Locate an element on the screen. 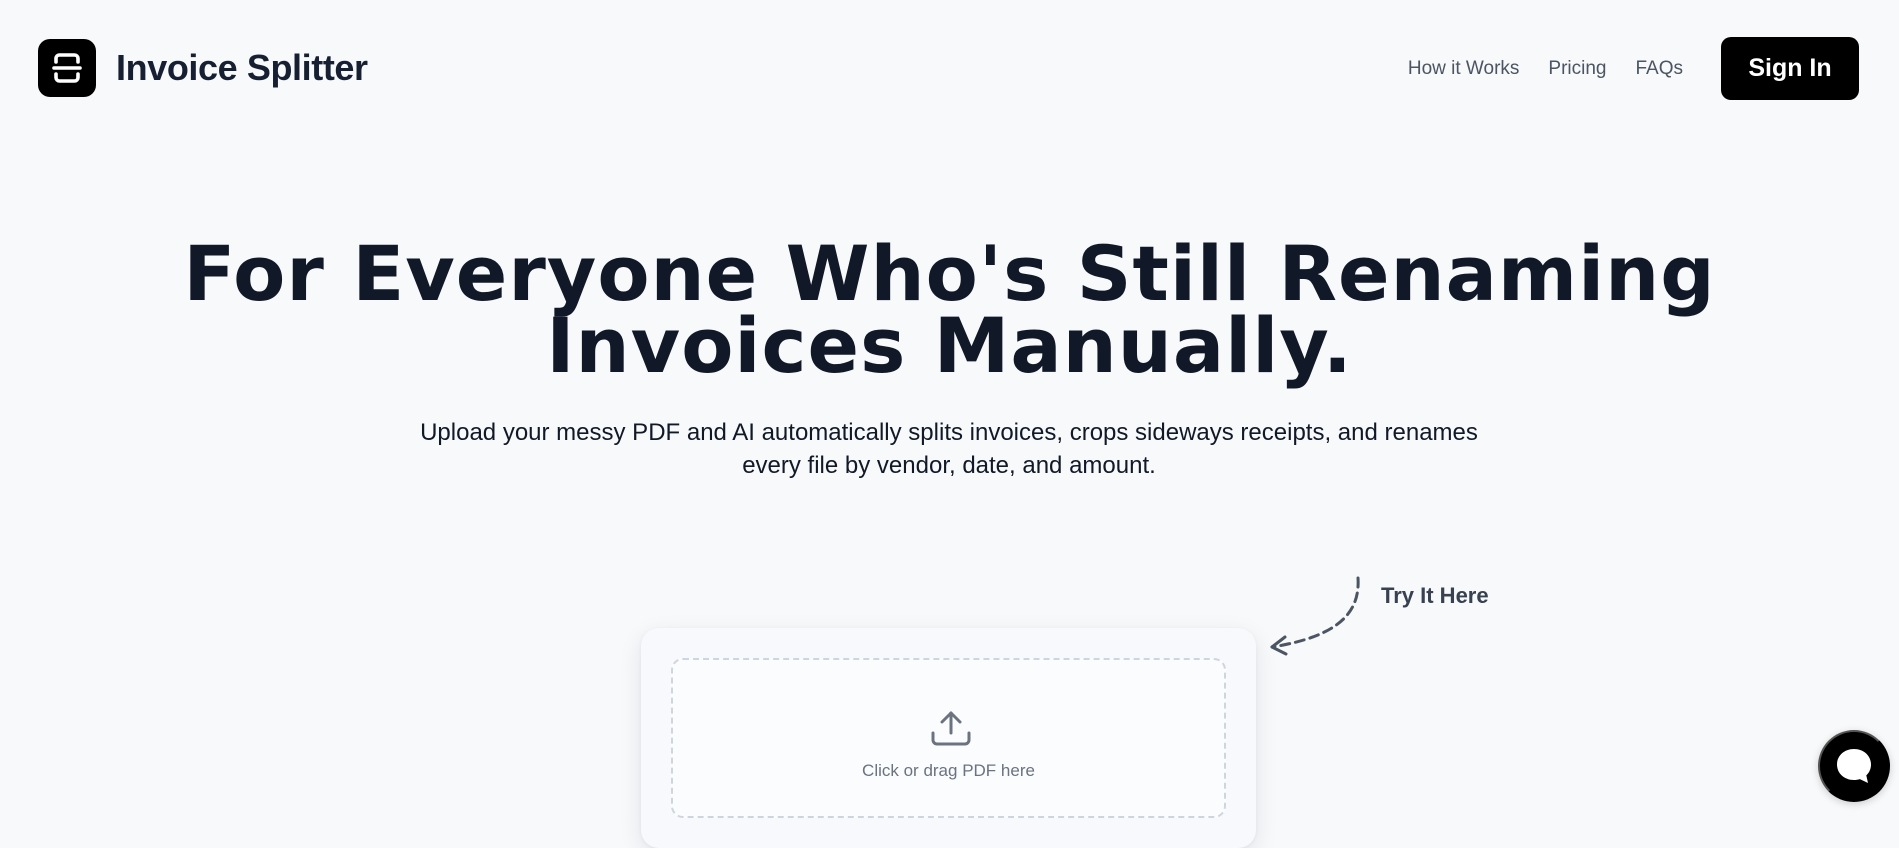 This screenshot has height=848, width=1899. chat-bubble-icon is located at coordinates (1854, 766).